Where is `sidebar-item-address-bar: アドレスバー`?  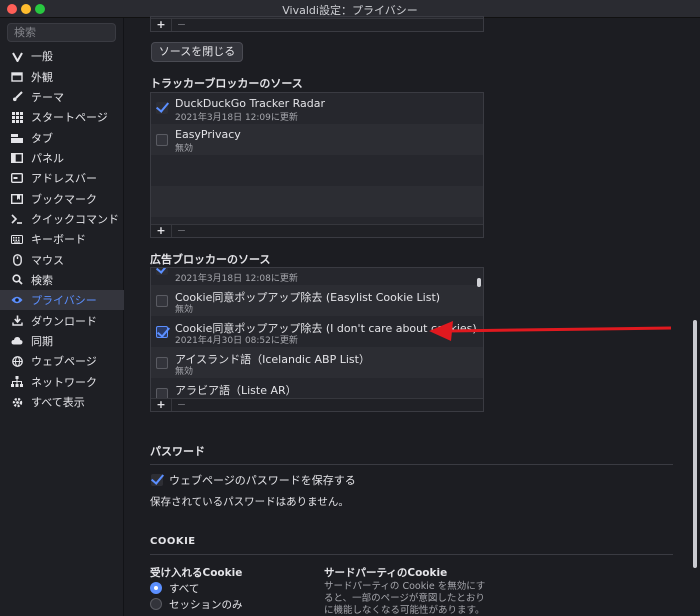 sidebar-item-address-bar: アドレスバー is located at coordinates (62, 178).